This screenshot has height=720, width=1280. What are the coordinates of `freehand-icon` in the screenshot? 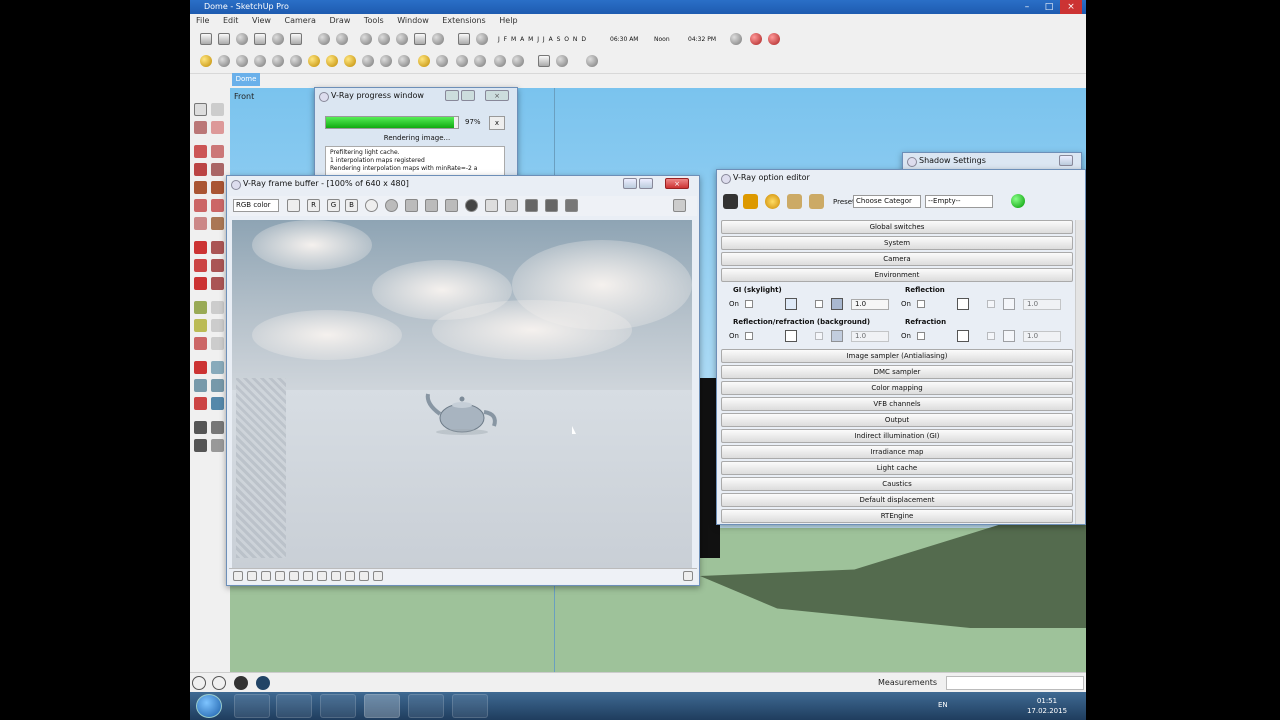 It's located at (217, 151).